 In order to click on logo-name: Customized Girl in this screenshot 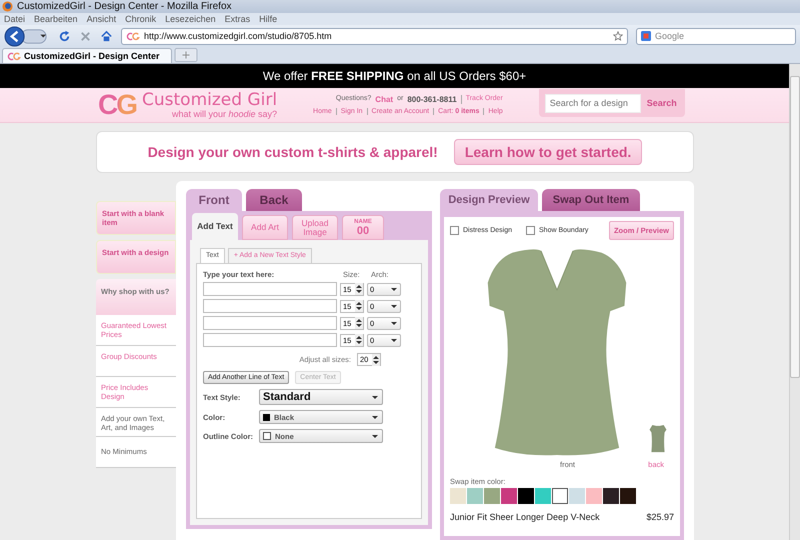, I will do `click(210, 100)`.